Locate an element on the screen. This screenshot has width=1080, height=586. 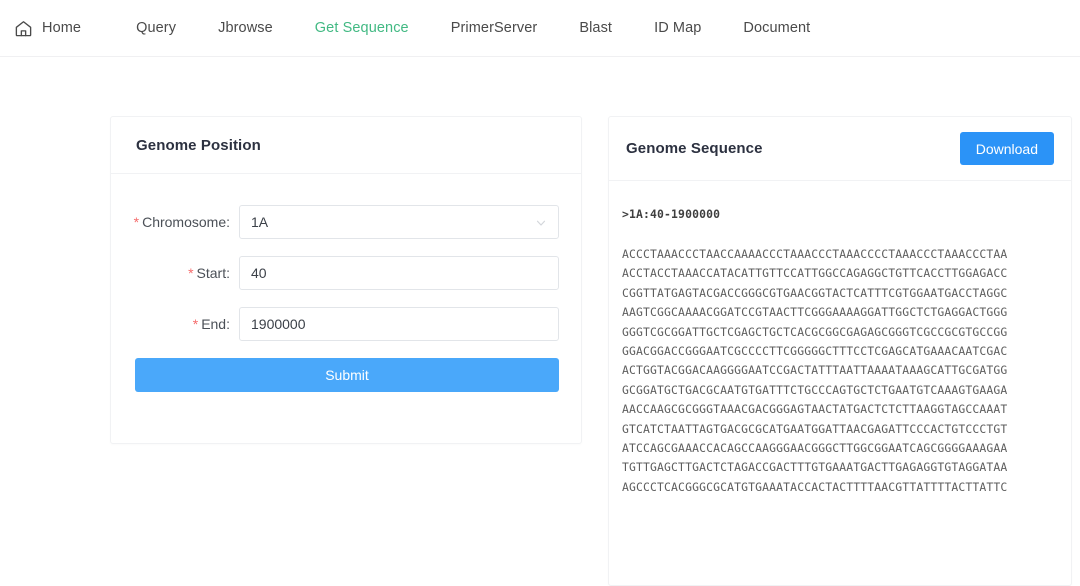
chromosome-select: 1A is located at coordinates (399, 222).